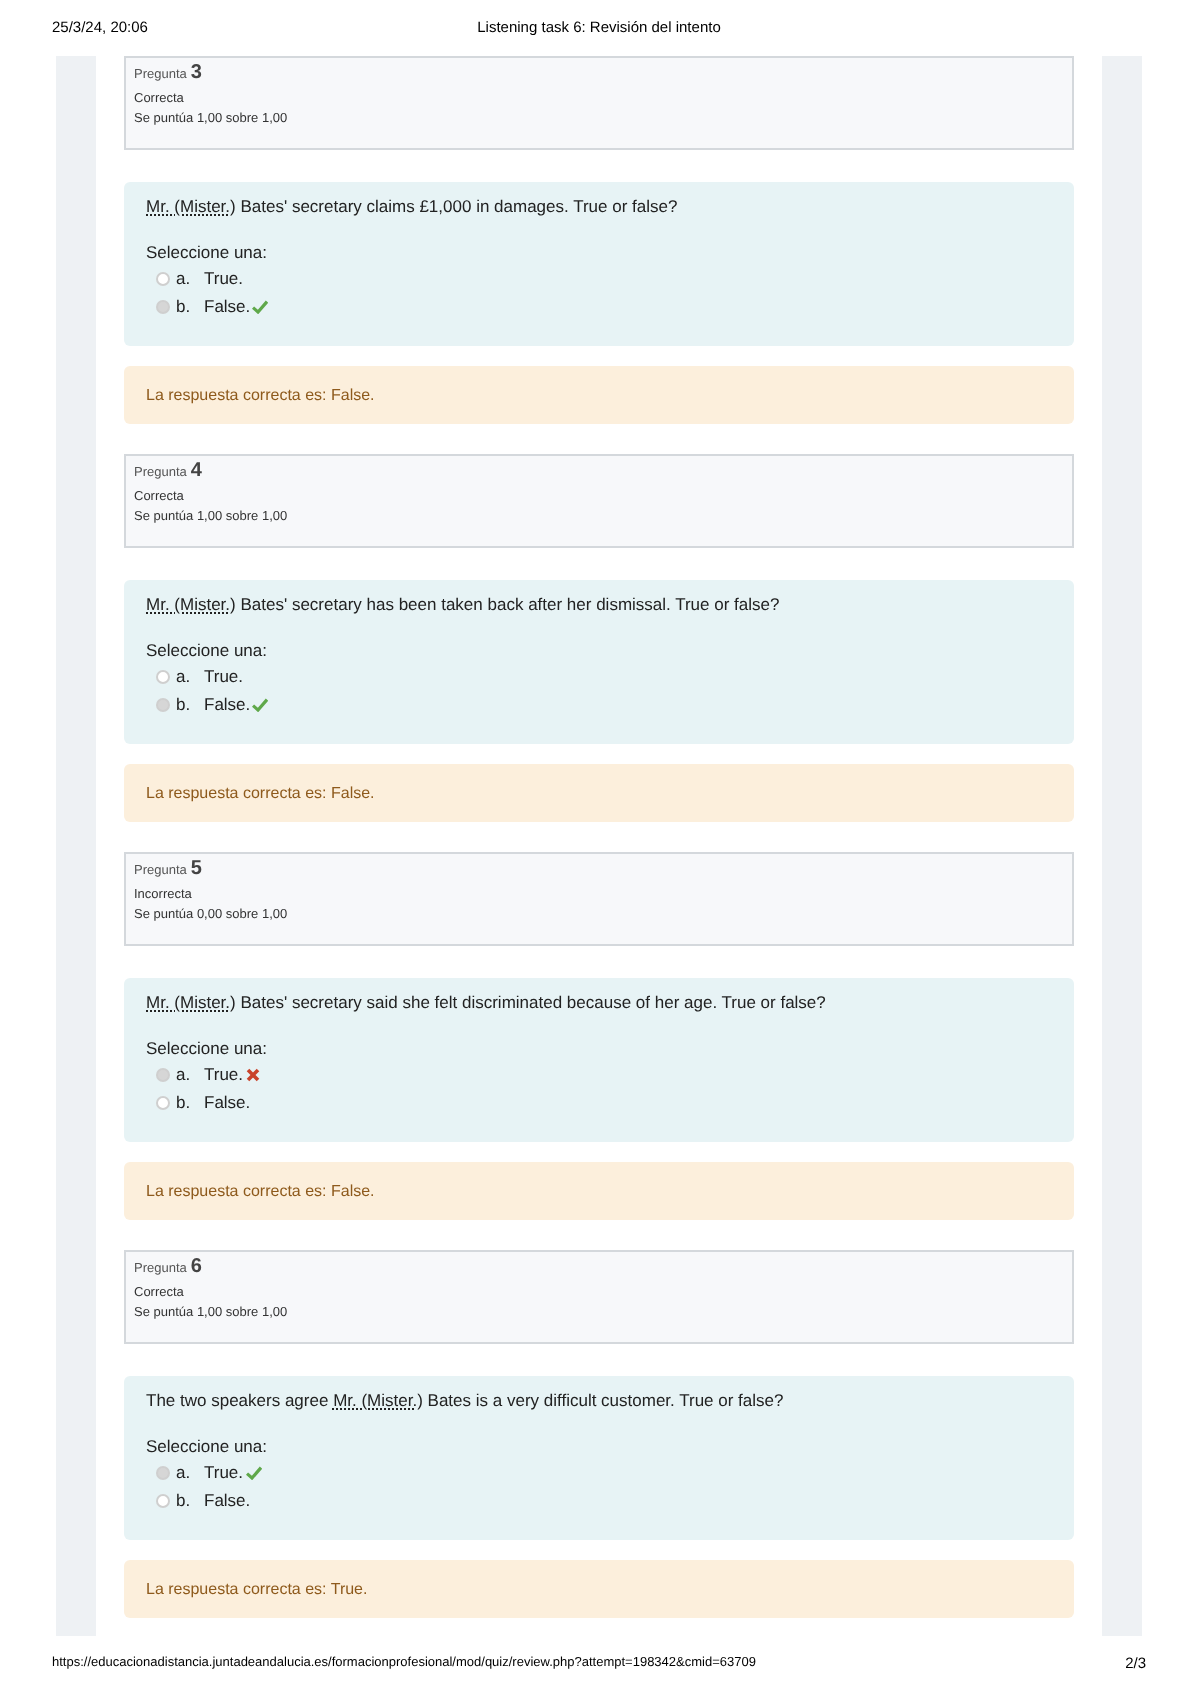 The image size is (1198, 1696). I want to click on question-text: Mr. (Mister.) Bates' secretary said she felt discriminated because of her age. True or false?, so click(487, 1003).